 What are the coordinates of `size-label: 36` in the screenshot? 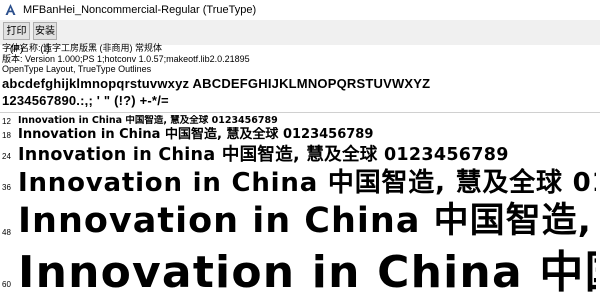 It's located at (6, 187).